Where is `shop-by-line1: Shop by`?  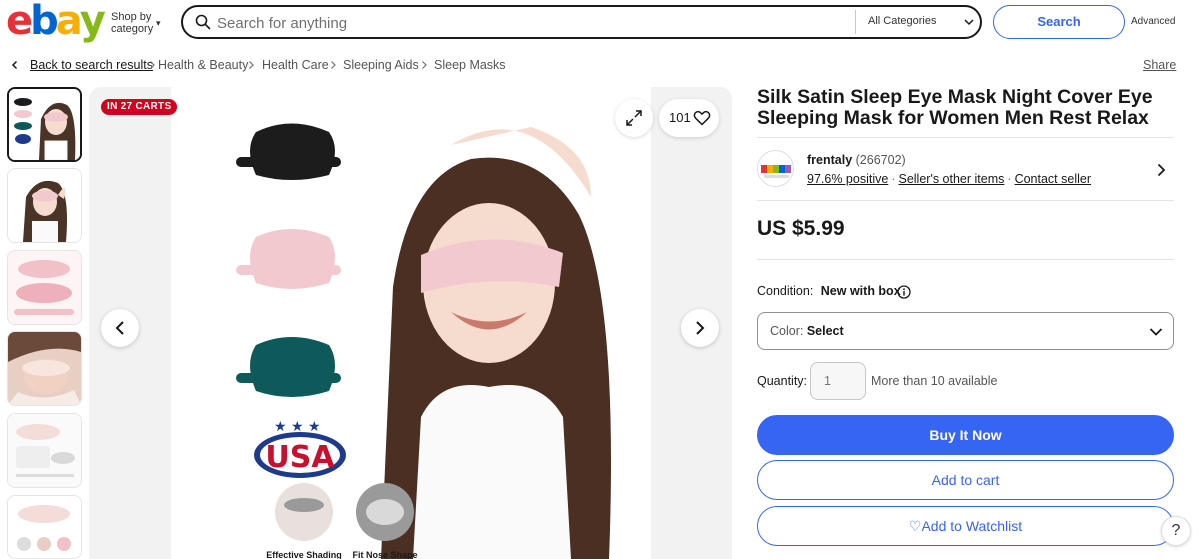 shop-by-line1: Shop by is located at coordinates (131, 17).